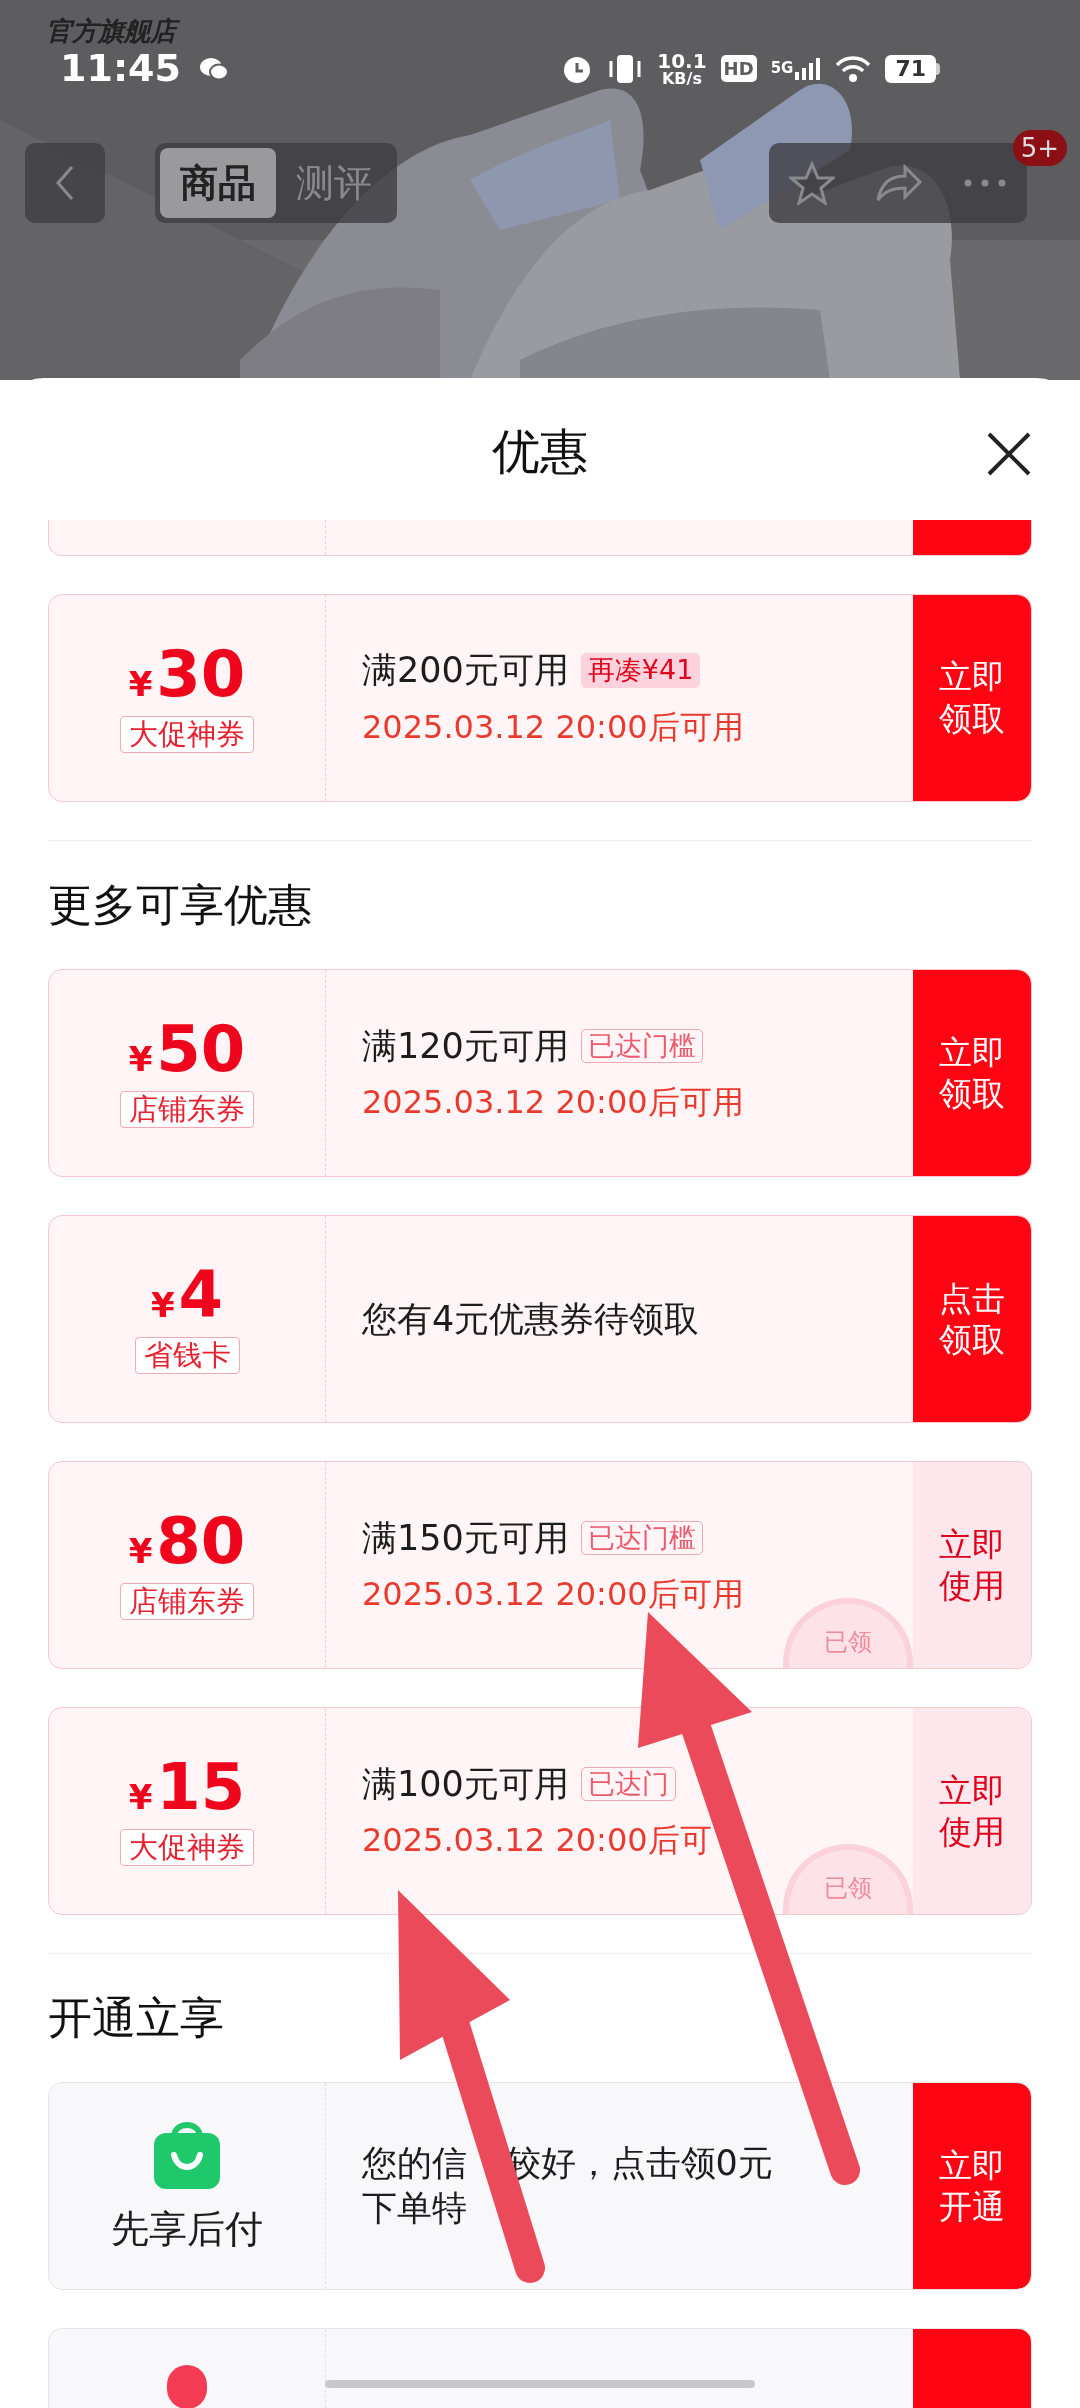 Image resolution: width=1080 pixels, height=2408 pixels. What do you see at coordinates (912, 68) in the screenshot?
I see `battery-indicator: 71` at bounding box center [912, 68].